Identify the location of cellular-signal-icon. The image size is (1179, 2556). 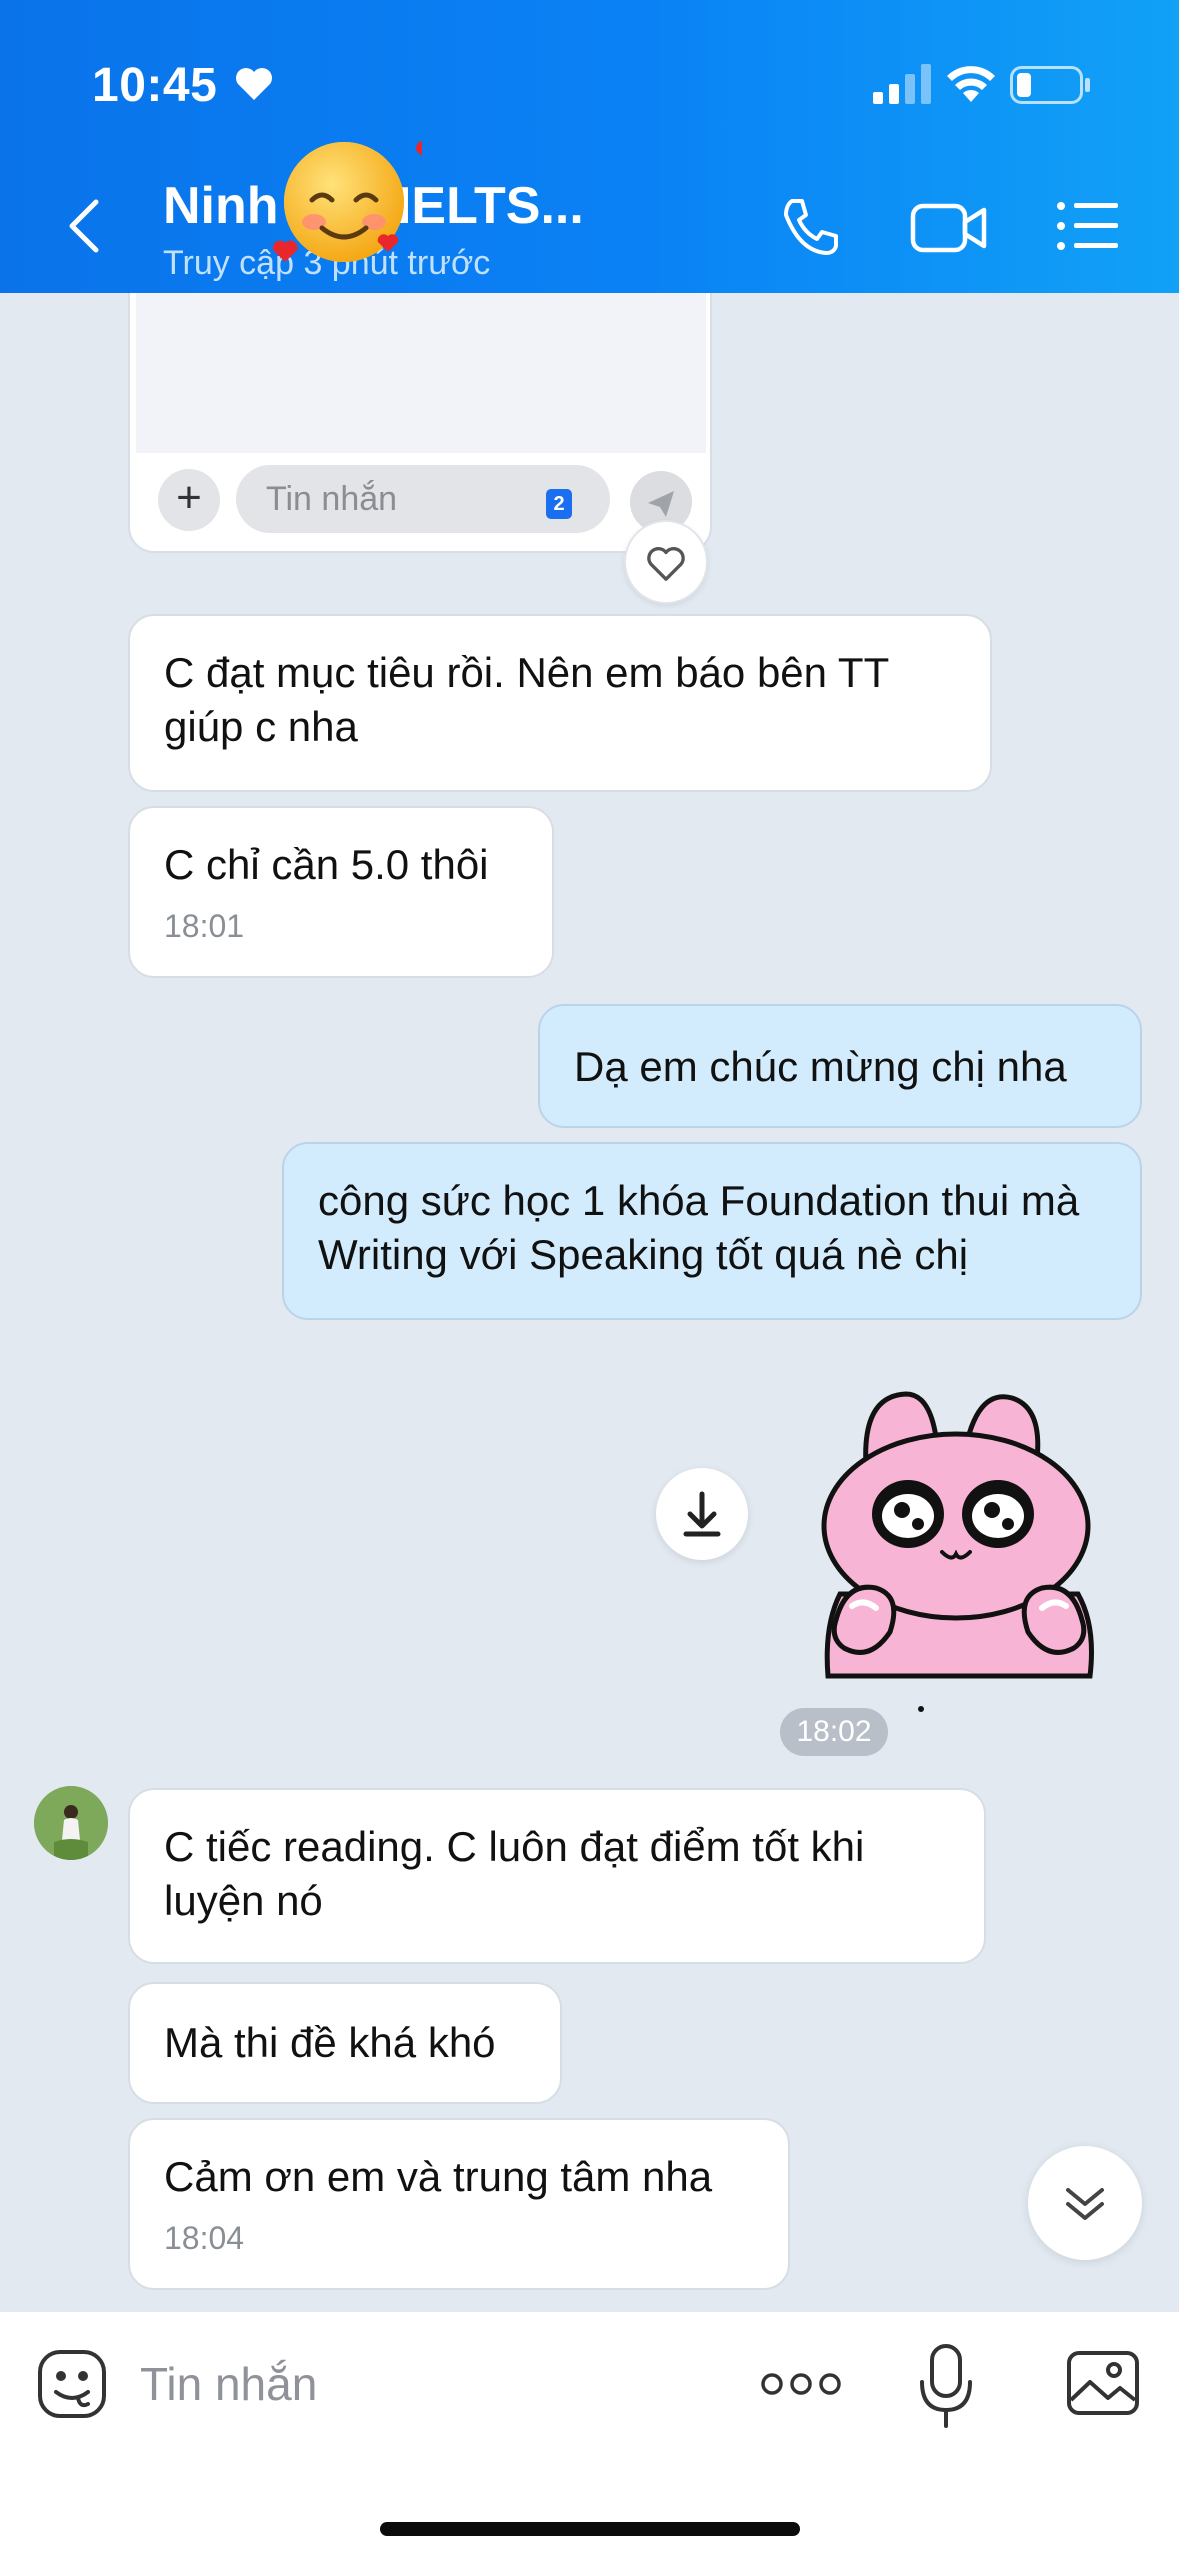
(902, 84).